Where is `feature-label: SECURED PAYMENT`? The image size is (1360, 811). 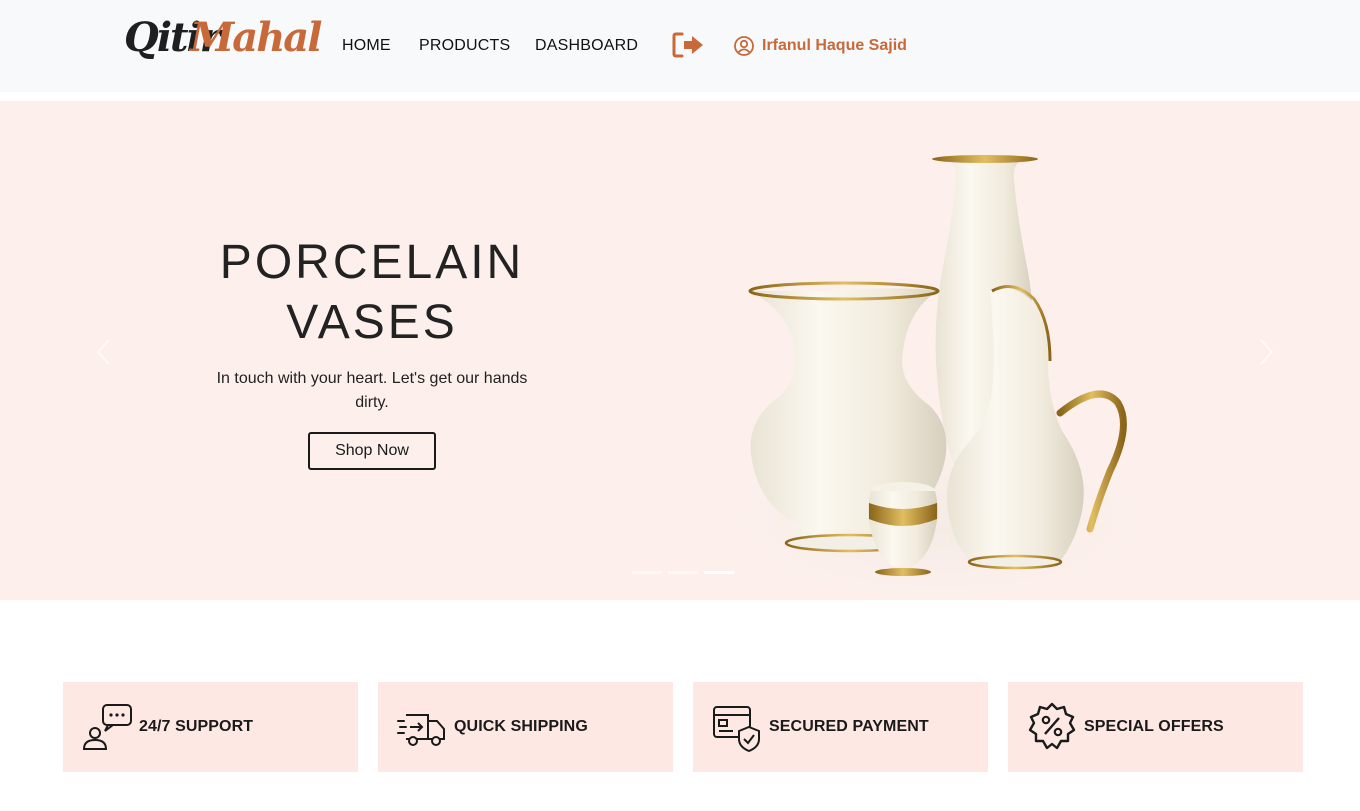 feature-label: SECURED PAYMENT is located at coordinates (849, 726).